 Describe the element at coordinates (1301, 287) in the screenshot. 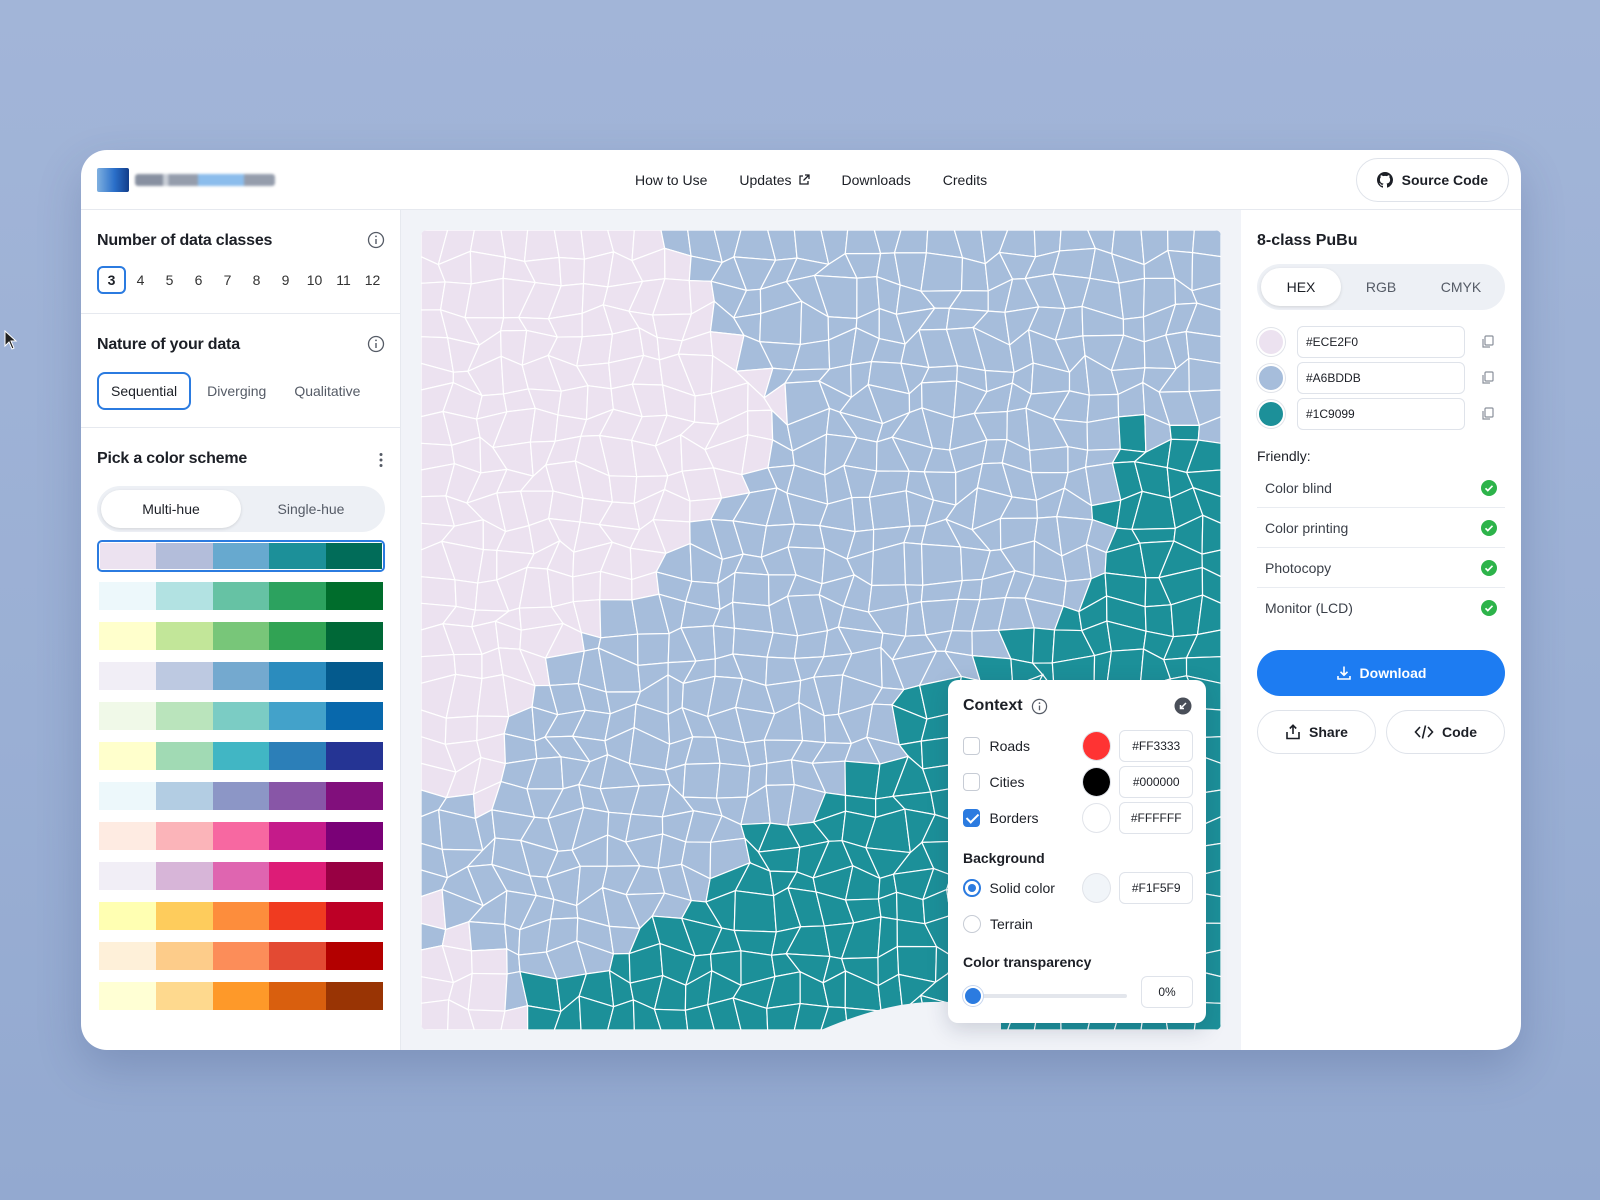

I see `format-tab-hex: HEX` at that location.